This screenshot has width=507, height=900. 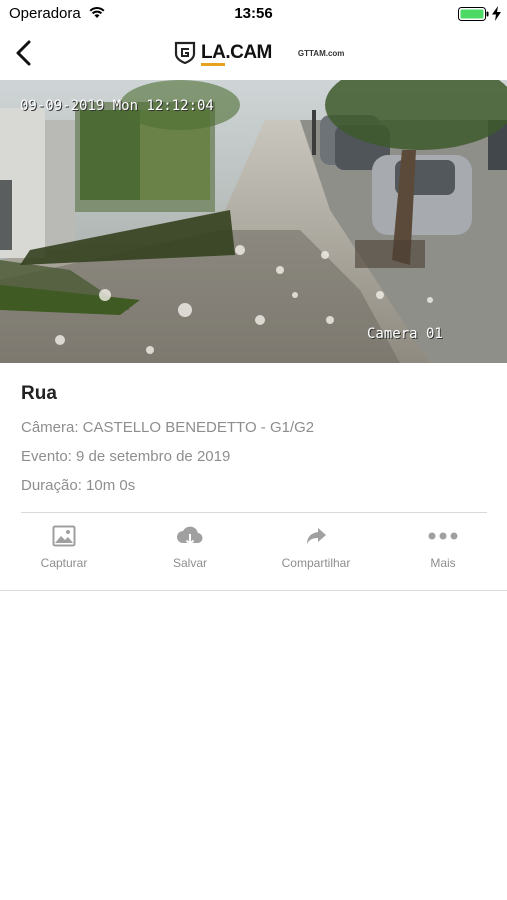 What do you see at coordinates (185, 53) in the screenshot?
I see `shield-logo-icon` at bounding box center [185, 53].